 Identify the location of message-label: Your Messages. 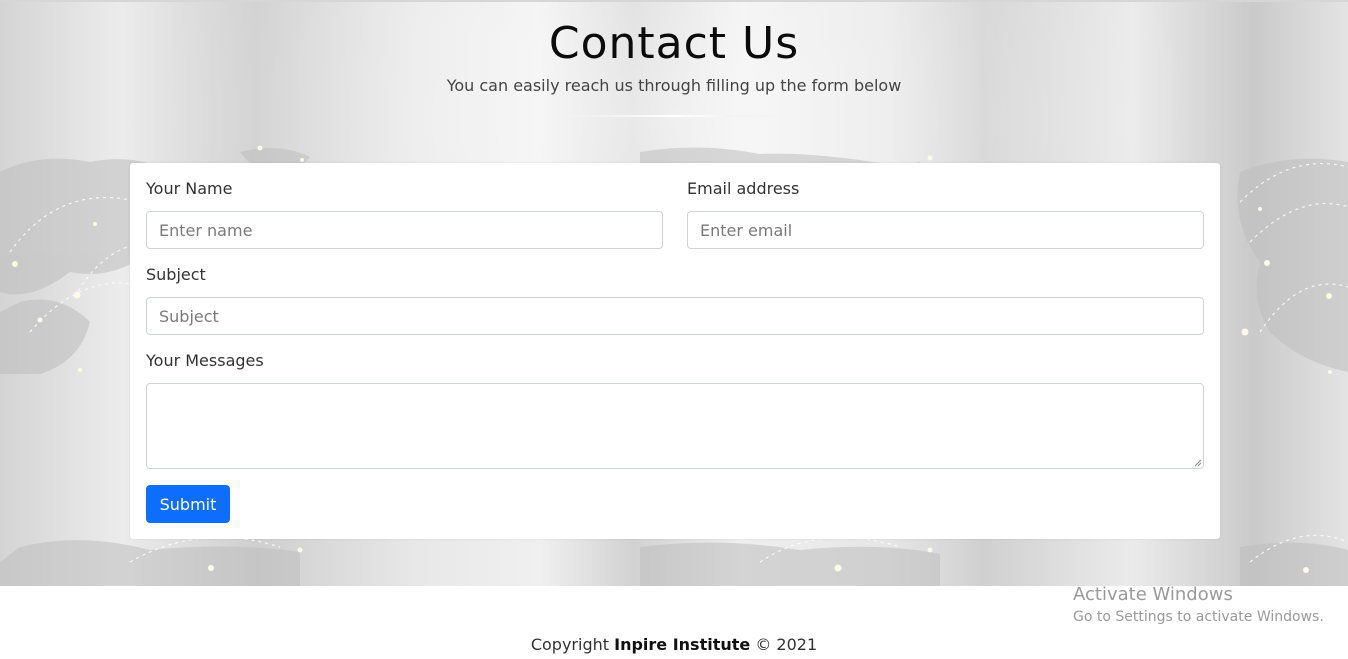
(205, 360).